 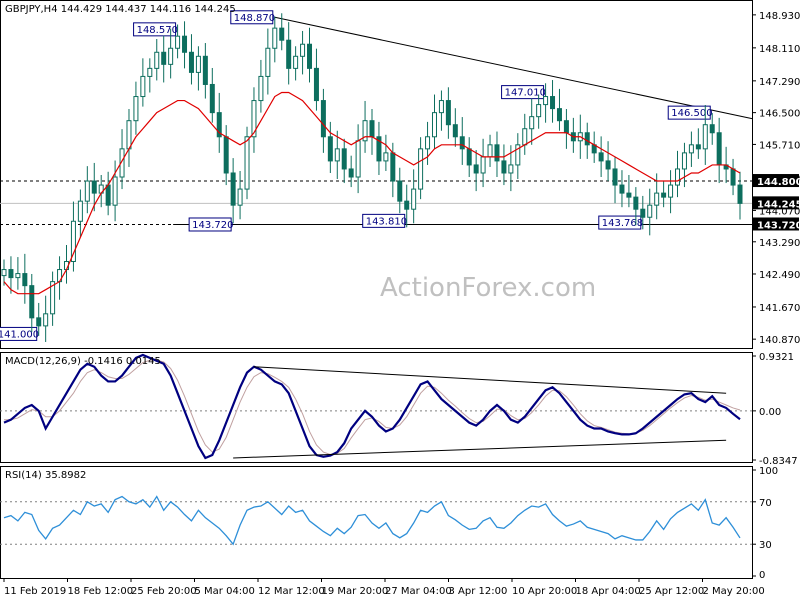 What do you see at coordinates (779, 308) in the screenshot?
I see `price-axis-label: 141.670` at bounding box center [779, 308].